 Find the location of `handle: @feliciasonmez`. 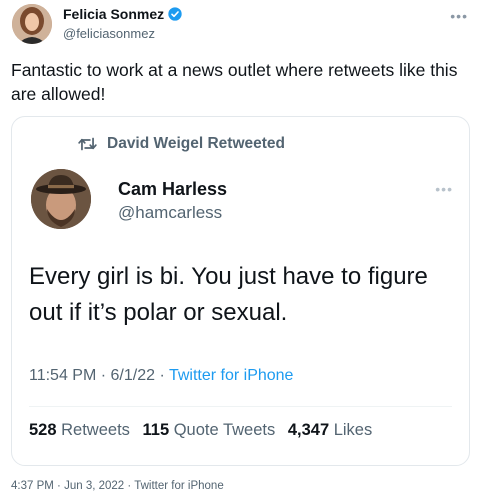

handle: @feliciasonmez is located at coordinates (109, 33).